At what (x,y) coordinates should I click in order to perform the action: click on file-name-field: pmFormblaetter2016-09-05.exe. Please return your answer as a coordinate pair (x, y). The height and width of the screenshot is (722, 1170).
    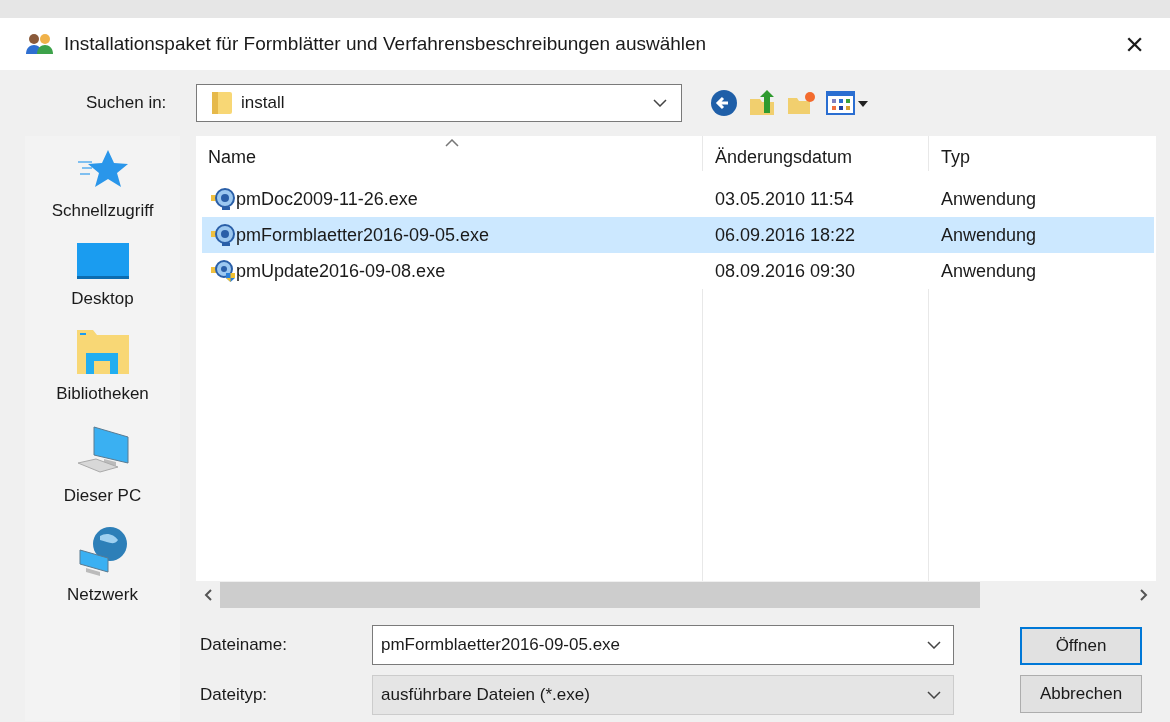
    Looking at the image, I should click on (663, 645).